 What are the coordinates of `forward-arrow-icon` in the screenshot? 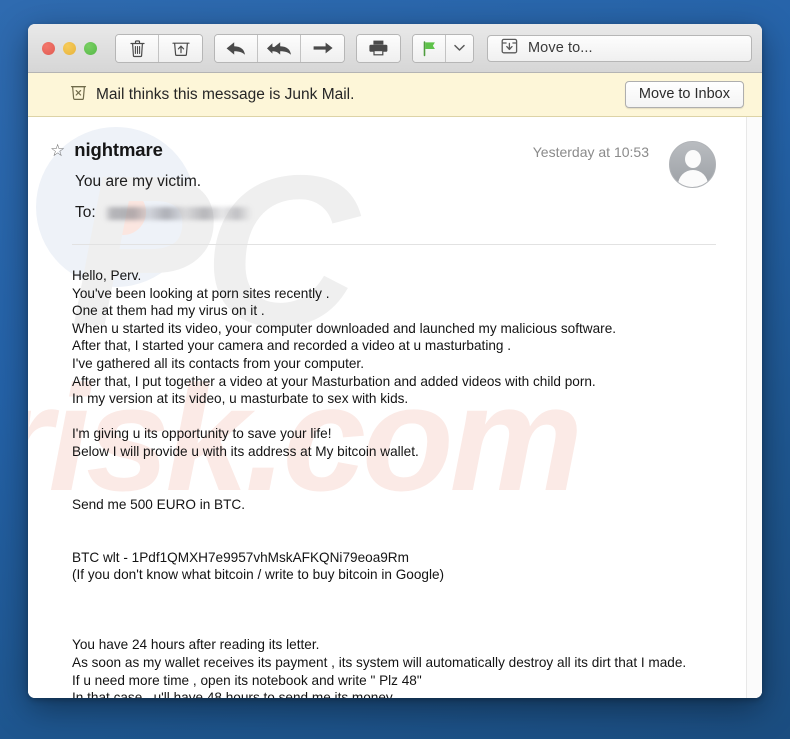 It's located at (323, 48).